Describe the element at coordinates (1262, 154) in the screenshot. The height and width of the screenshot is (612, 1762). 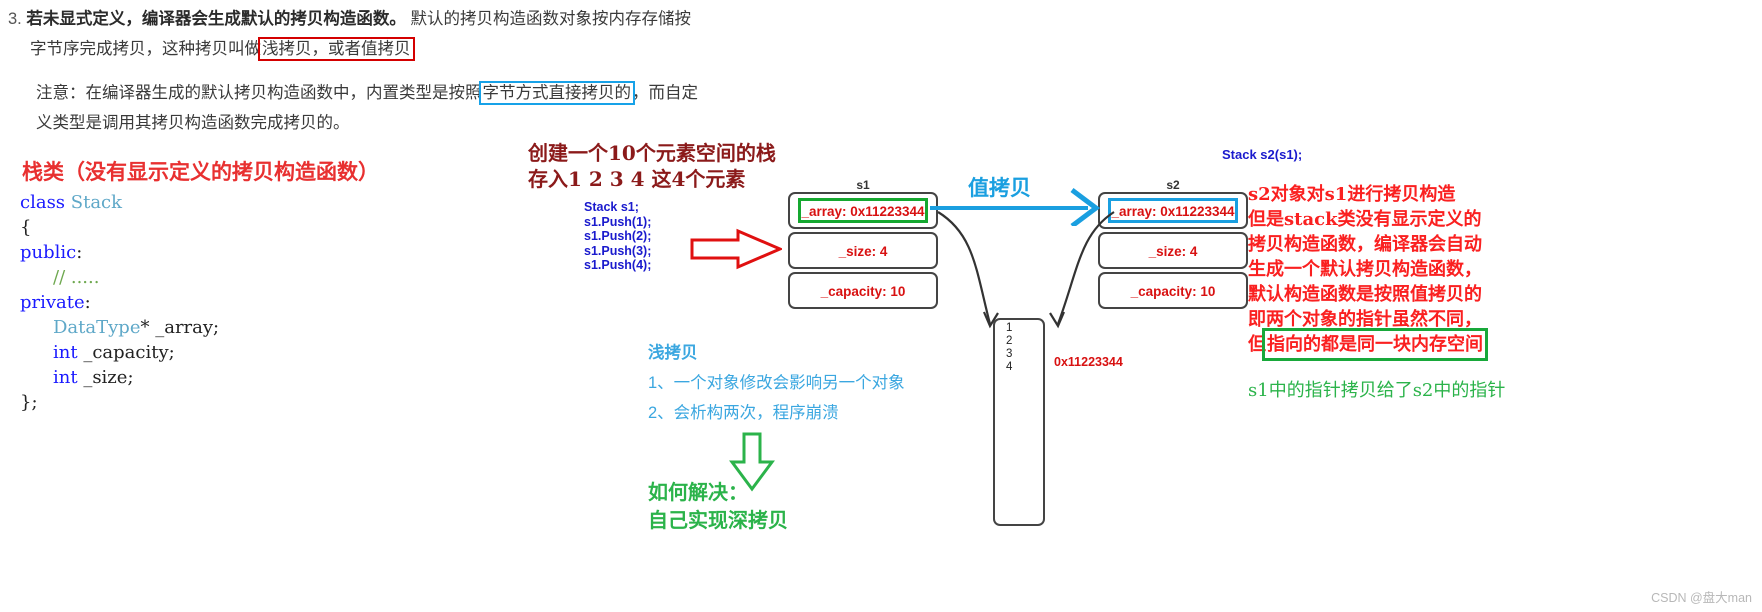
I see `s2-declaration: Stack s2(s1);` at that location.